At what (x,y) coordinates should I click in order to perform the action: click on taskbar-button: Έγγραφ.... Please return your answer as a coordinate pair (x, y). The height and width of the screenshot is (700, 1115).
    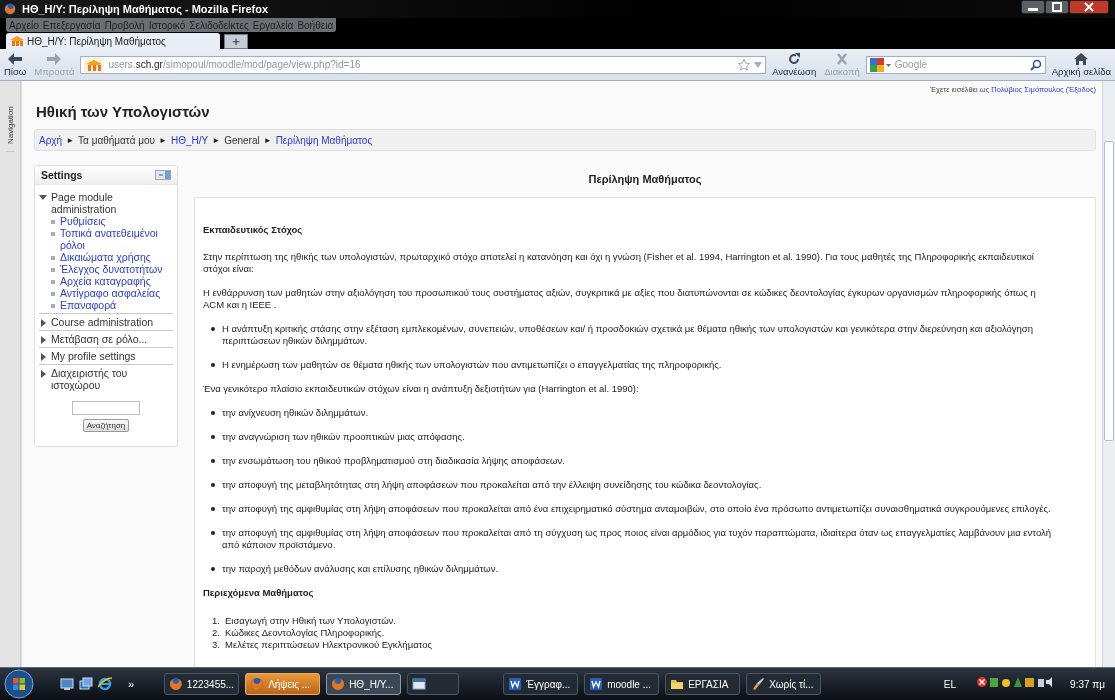
    Looking at the image, I should click on (541, 684).